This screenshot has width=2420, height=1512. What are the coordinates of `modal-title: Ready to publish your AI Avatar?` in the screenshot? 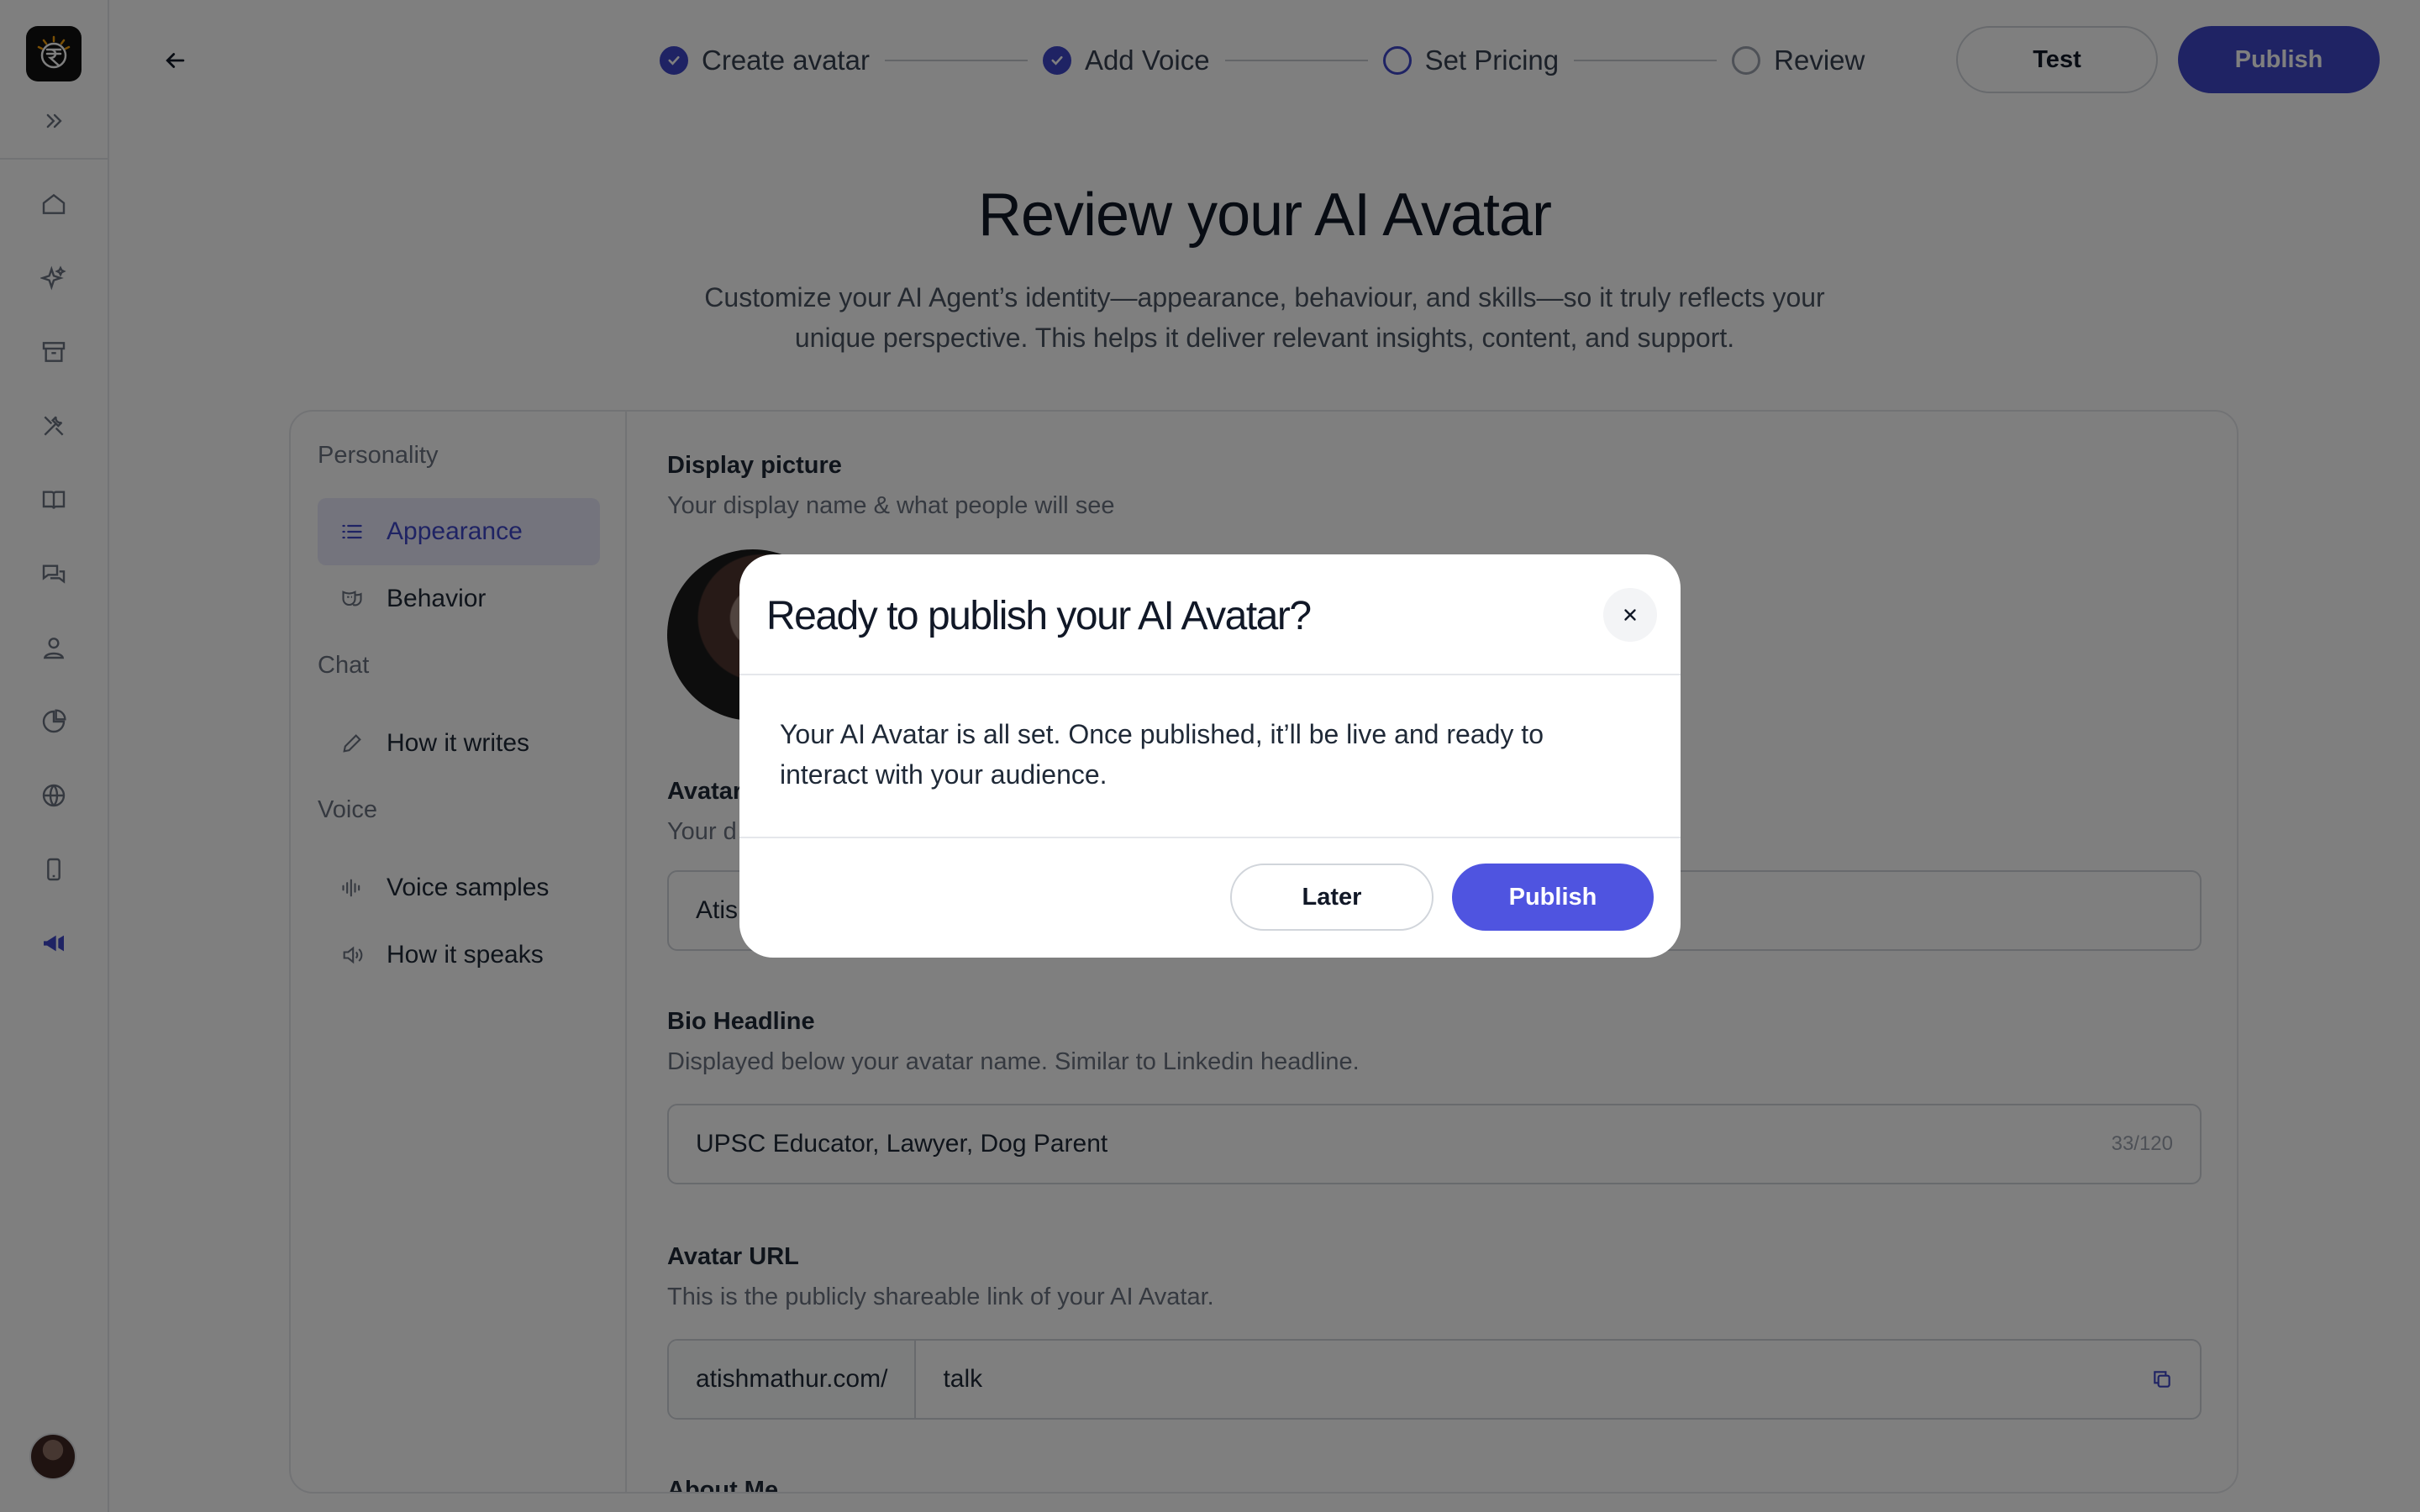 It's located at (1039, 616).